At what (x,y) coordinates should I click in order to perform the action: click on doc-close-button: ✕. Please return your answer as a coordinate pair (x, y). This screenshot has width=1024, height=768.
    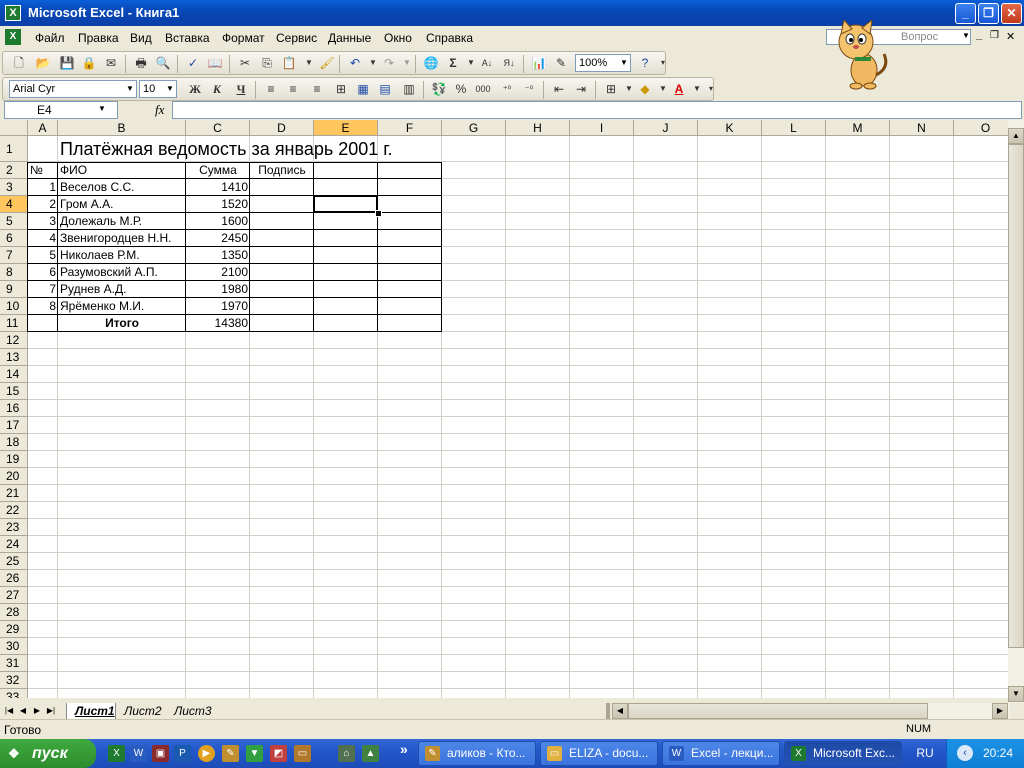
    Looking at the image, I should click on (1010, 36).